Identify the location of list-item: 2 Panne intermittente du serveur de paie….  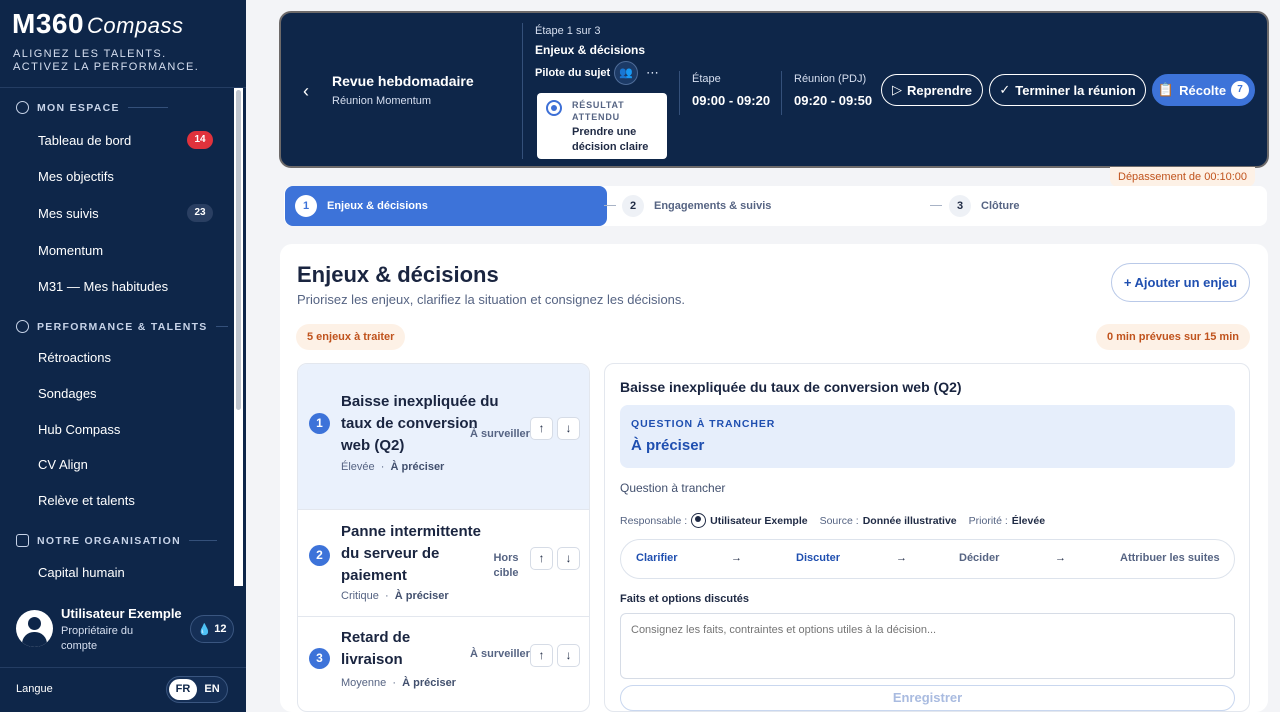
(443, 563).